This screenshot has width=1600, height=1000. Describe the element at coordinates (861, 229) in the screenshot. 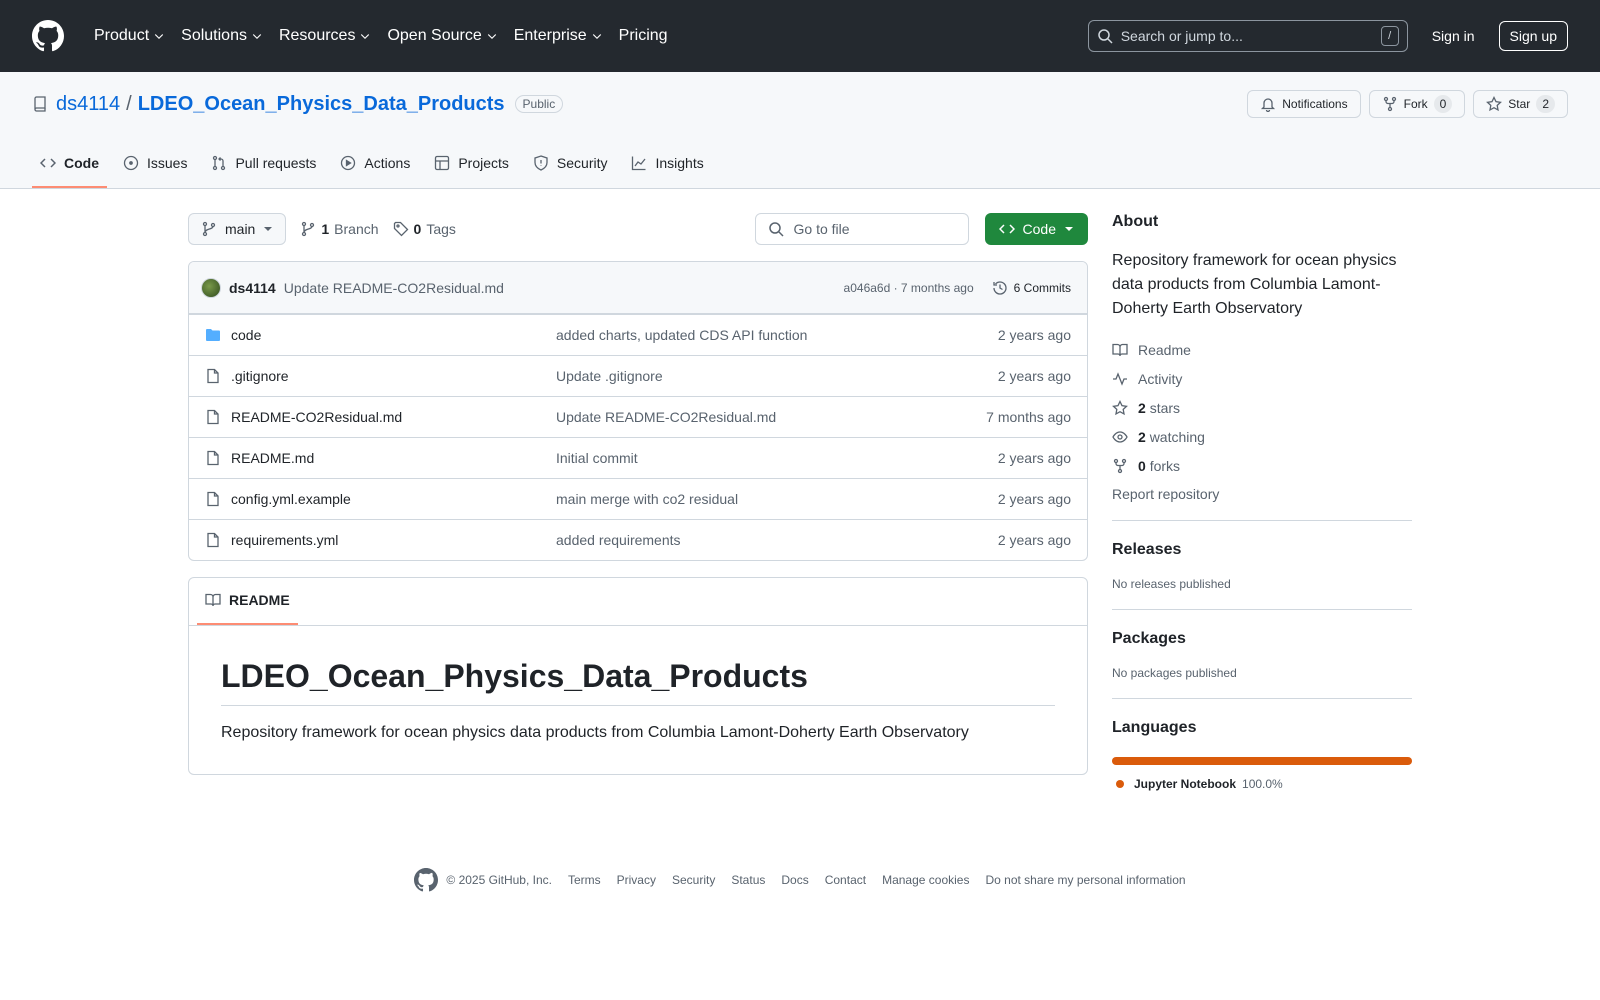

I see `go-to-file-input: Go to file` at that location.